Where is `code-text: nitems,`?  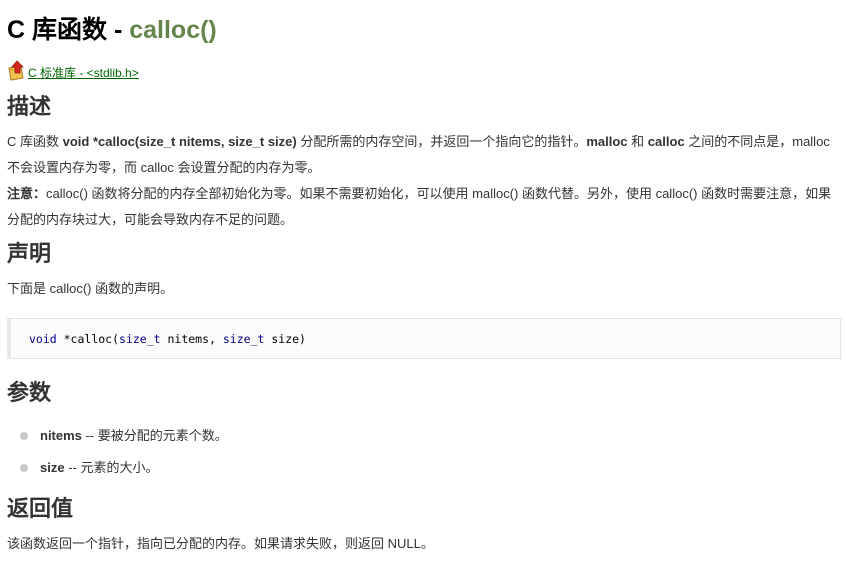
code-text: nitems, is located at coordinates (191, 339).